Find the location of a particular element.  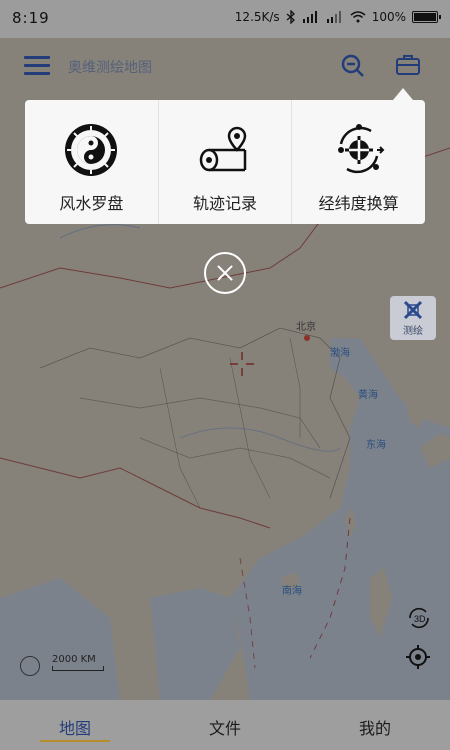

status-right: 12.5K/s 100% is located at coordinates (337, 17).